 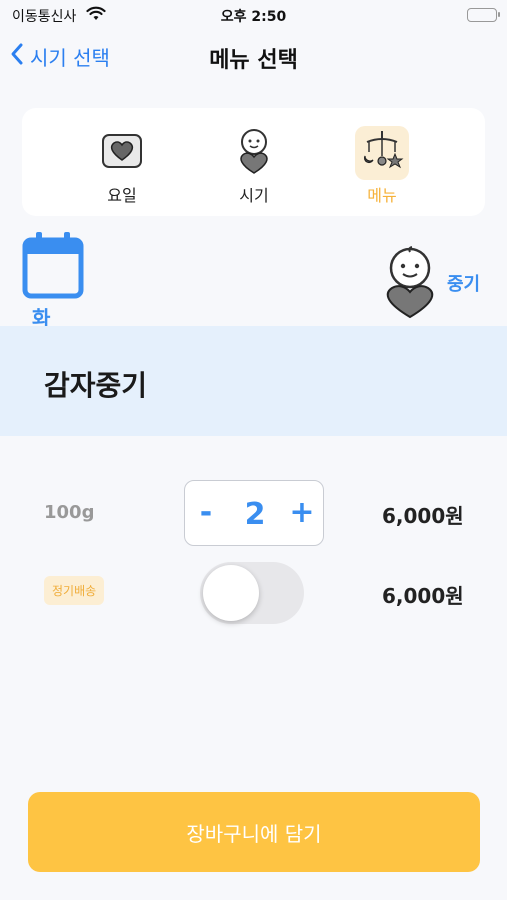 I want to click on selection-summary: 화 중기, so click(x=253, y=278).